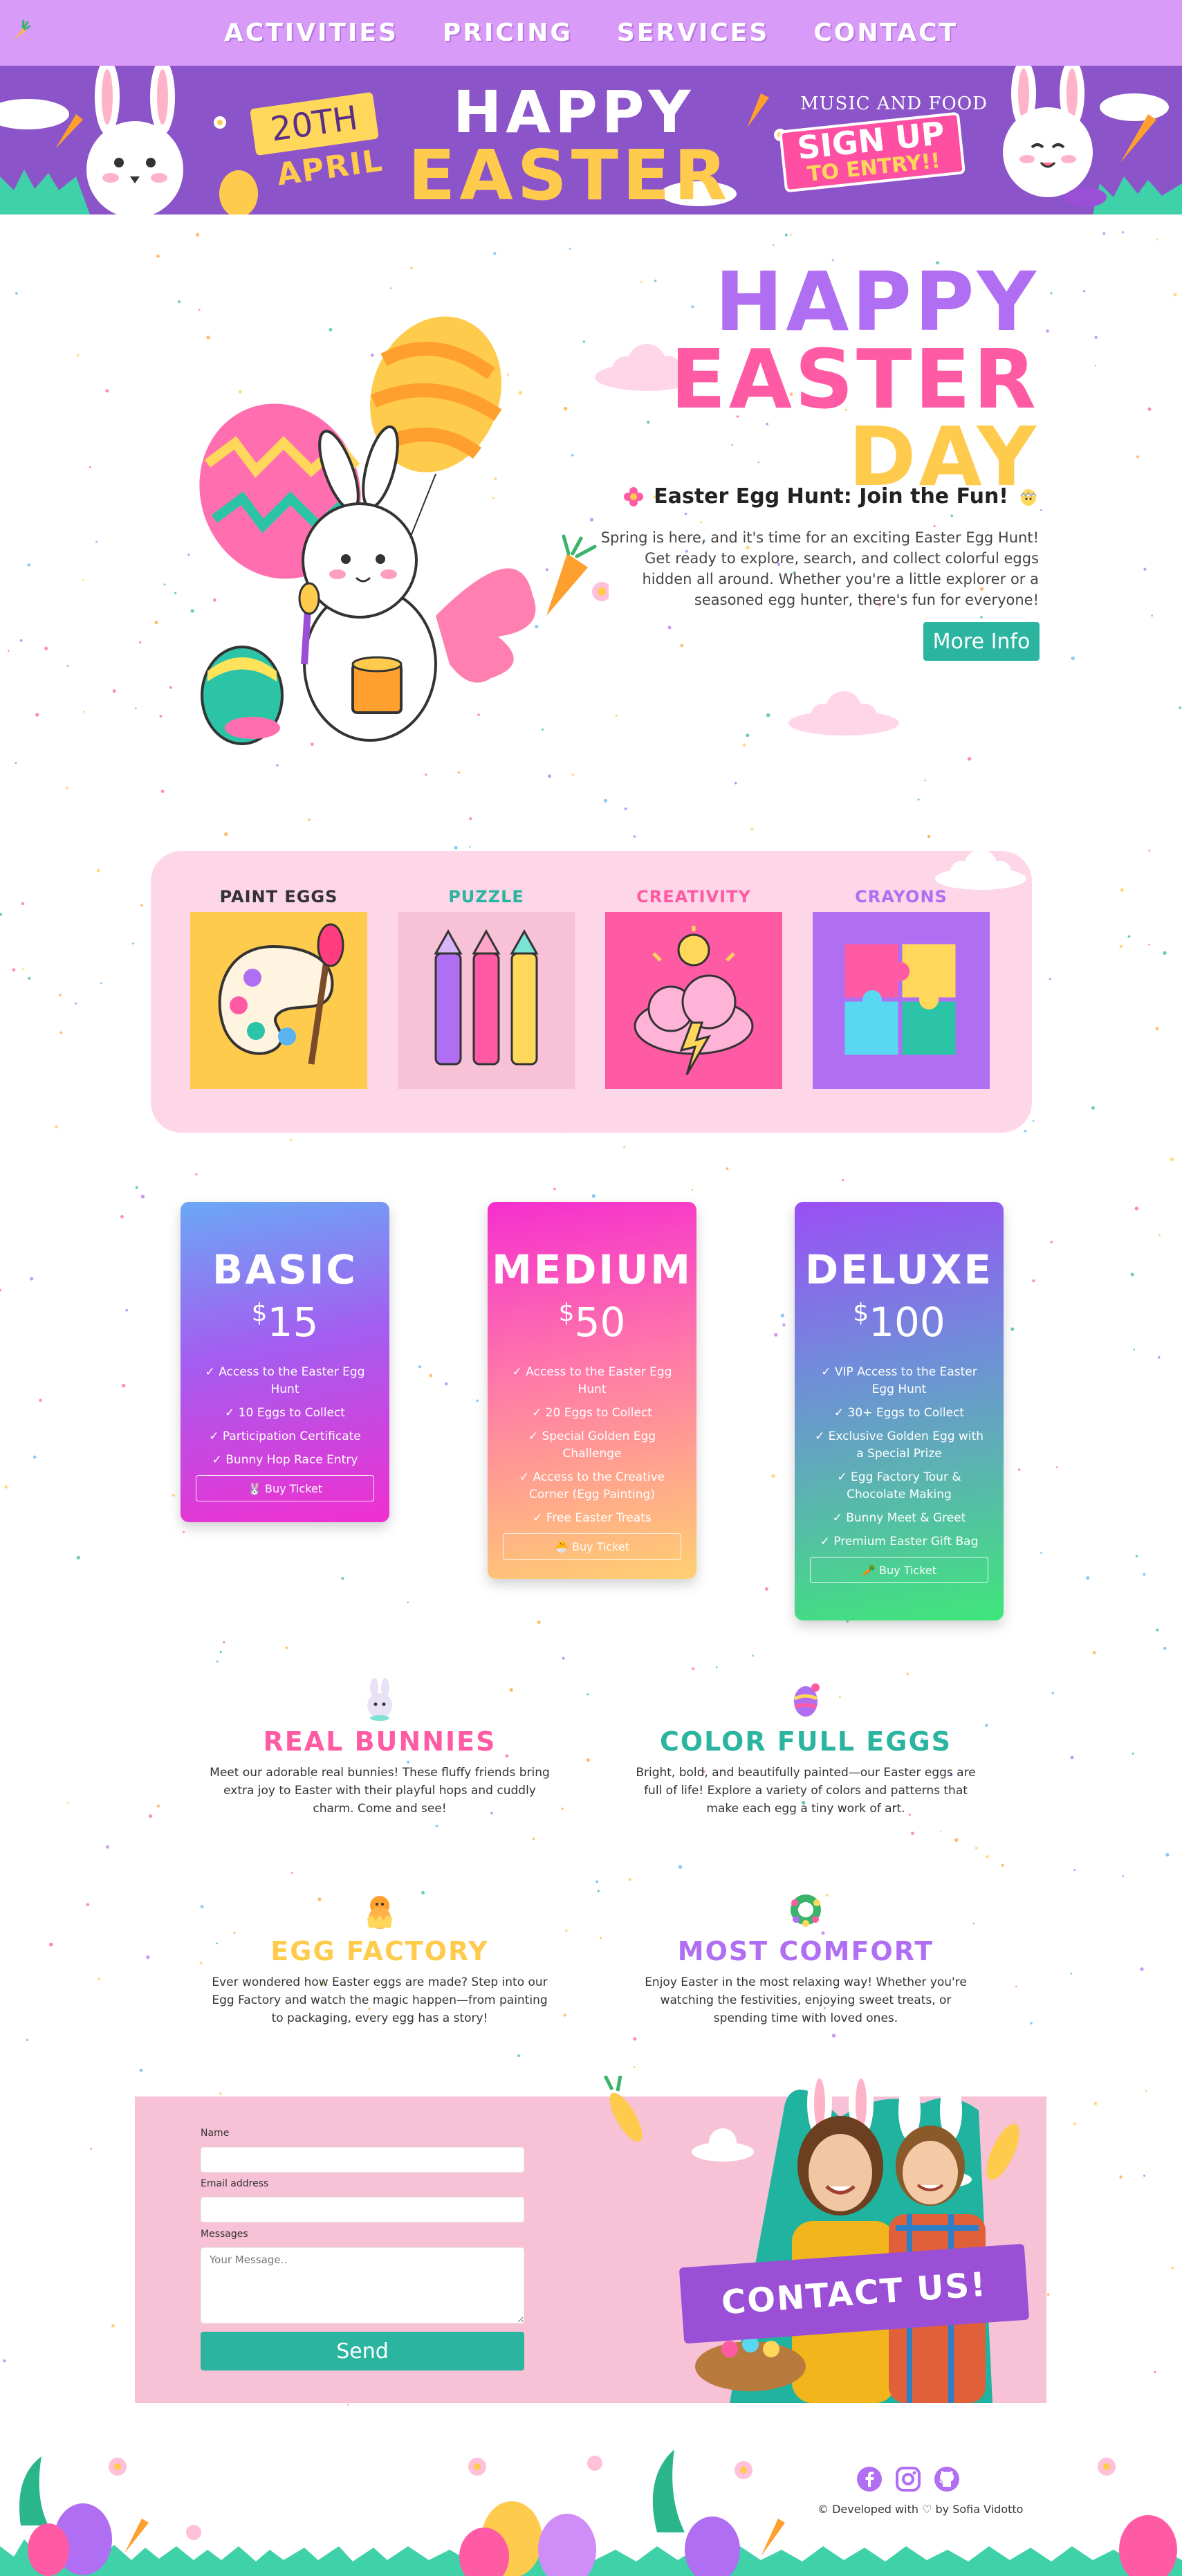  What do you see at coordinates (235, 2183) in the screenshot?
I see `email-label: Email address` at bounding box center [235, 2183].